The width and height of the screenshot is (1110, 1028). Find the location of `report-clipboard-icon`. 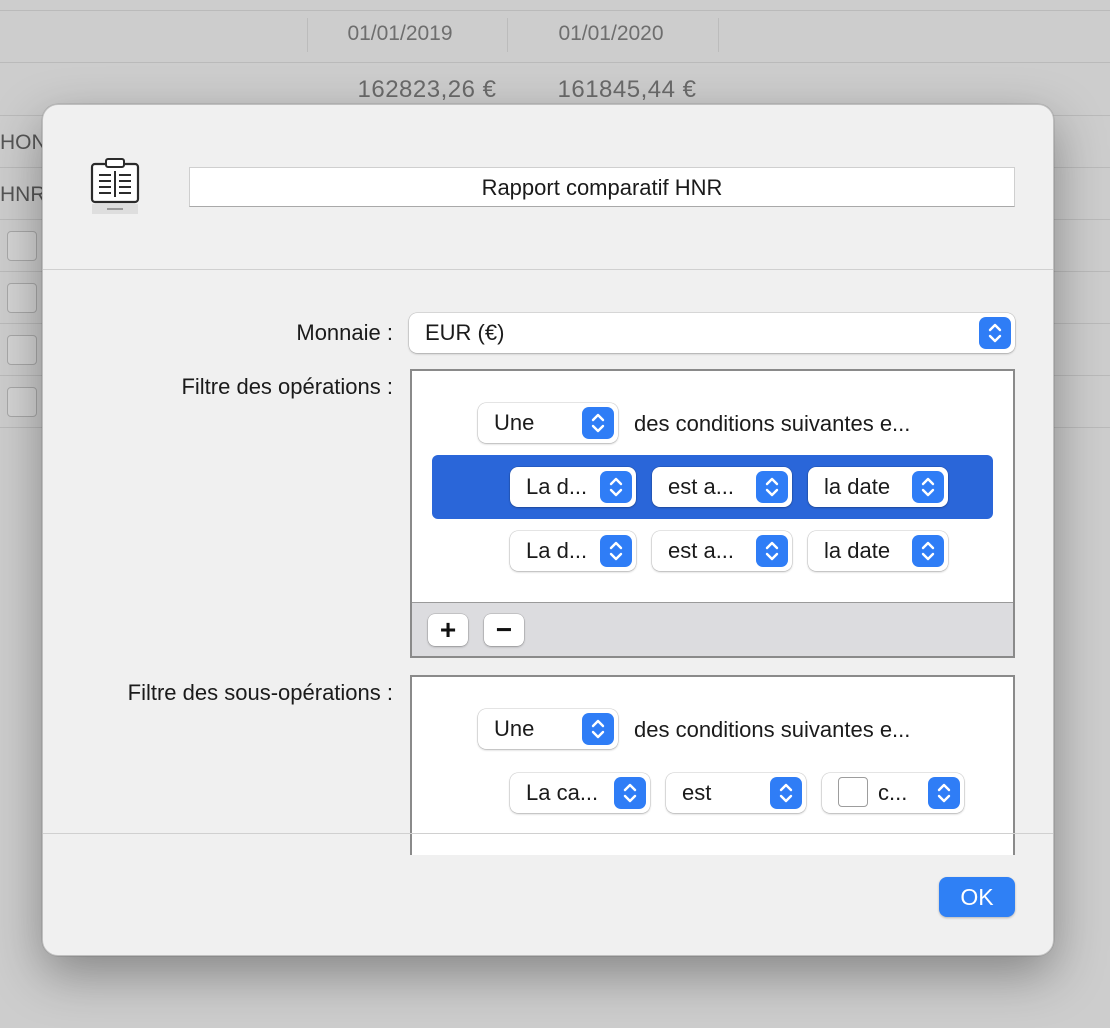

report-clipboard-icon is located at coordinates (117, 188).